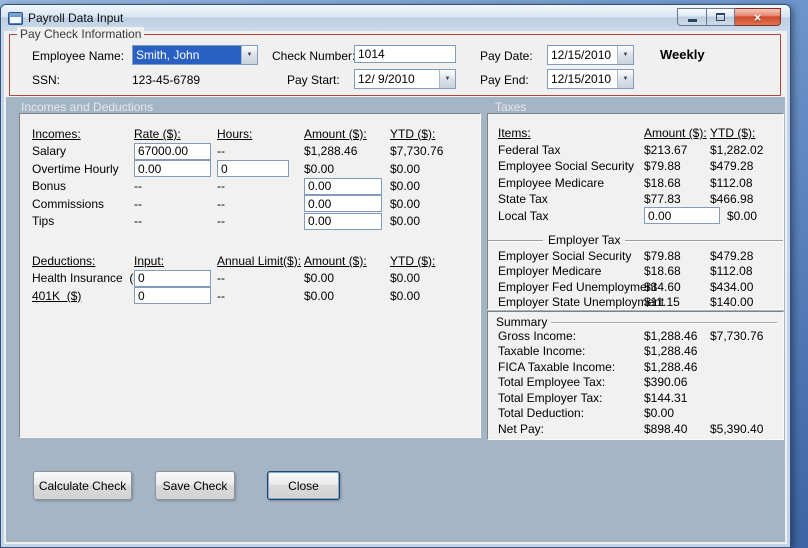 The image size is (808, 548). Describe the element at coordinates (732, 286) in the screenshot. I see `employer-fed-unemp-ytd: $434.00` at that location.